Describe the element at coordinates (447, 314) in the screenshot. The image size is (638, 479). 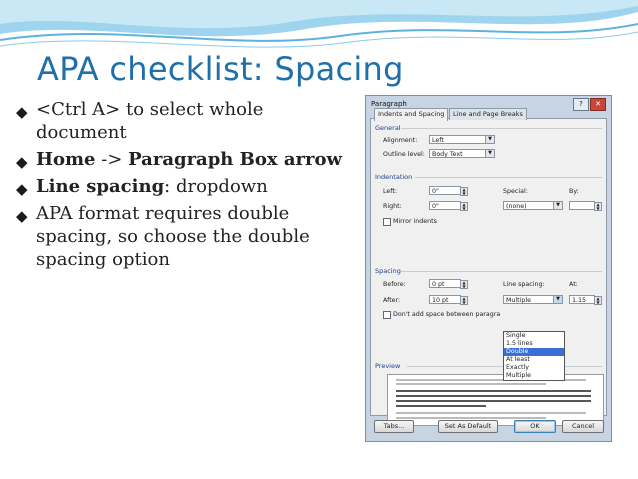
I see `dont-add-space-label: Don't add space between paragra` at that location.